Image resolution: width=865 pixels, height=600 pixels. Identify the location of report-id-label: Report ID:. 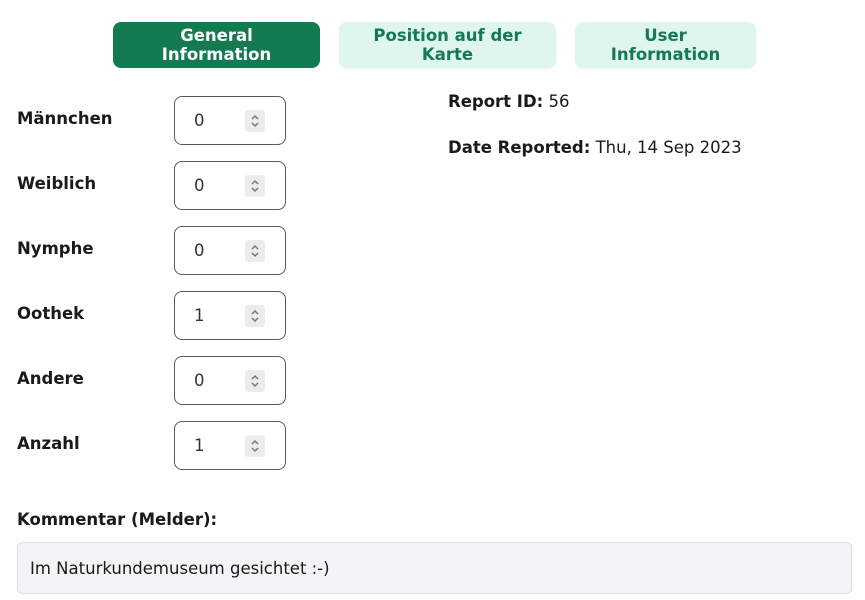
(496, 101).